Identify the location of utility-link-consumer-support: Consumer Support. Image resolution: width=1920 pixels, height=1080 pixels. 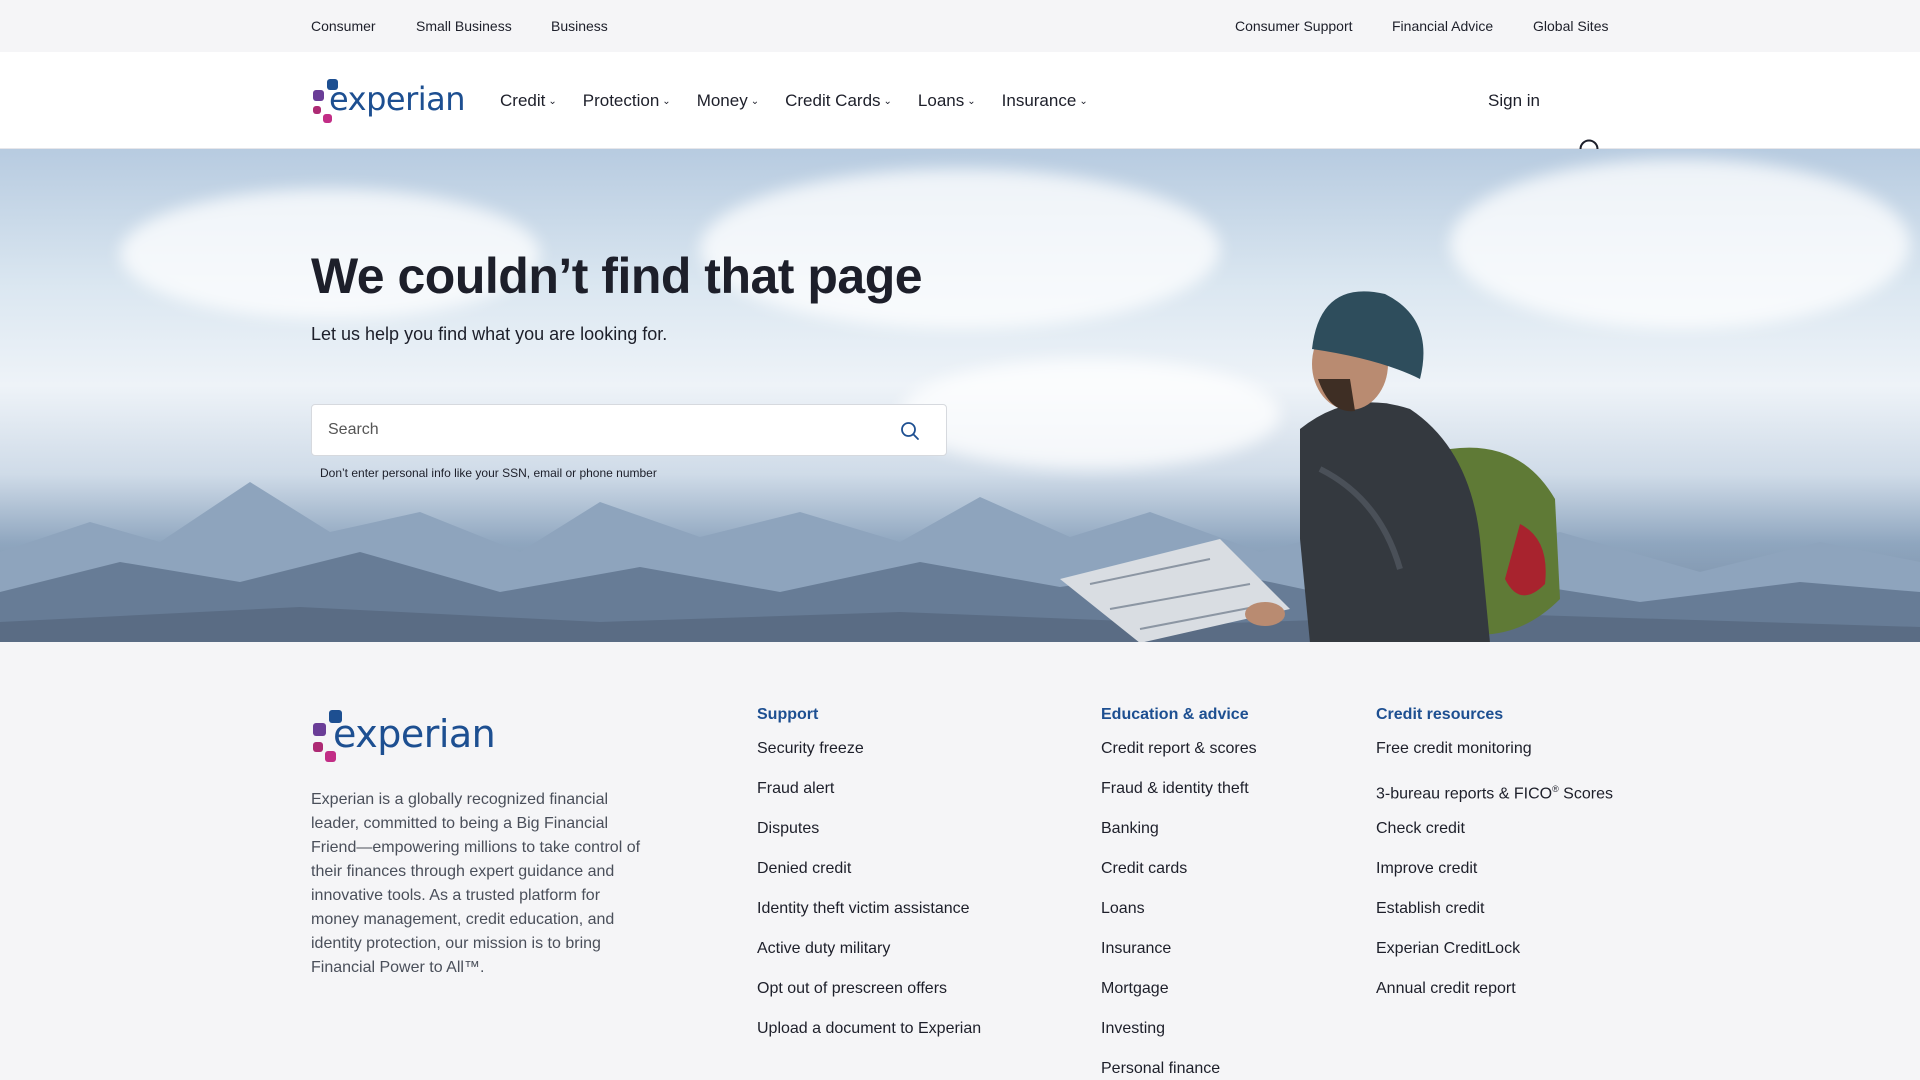
(1294, 26).